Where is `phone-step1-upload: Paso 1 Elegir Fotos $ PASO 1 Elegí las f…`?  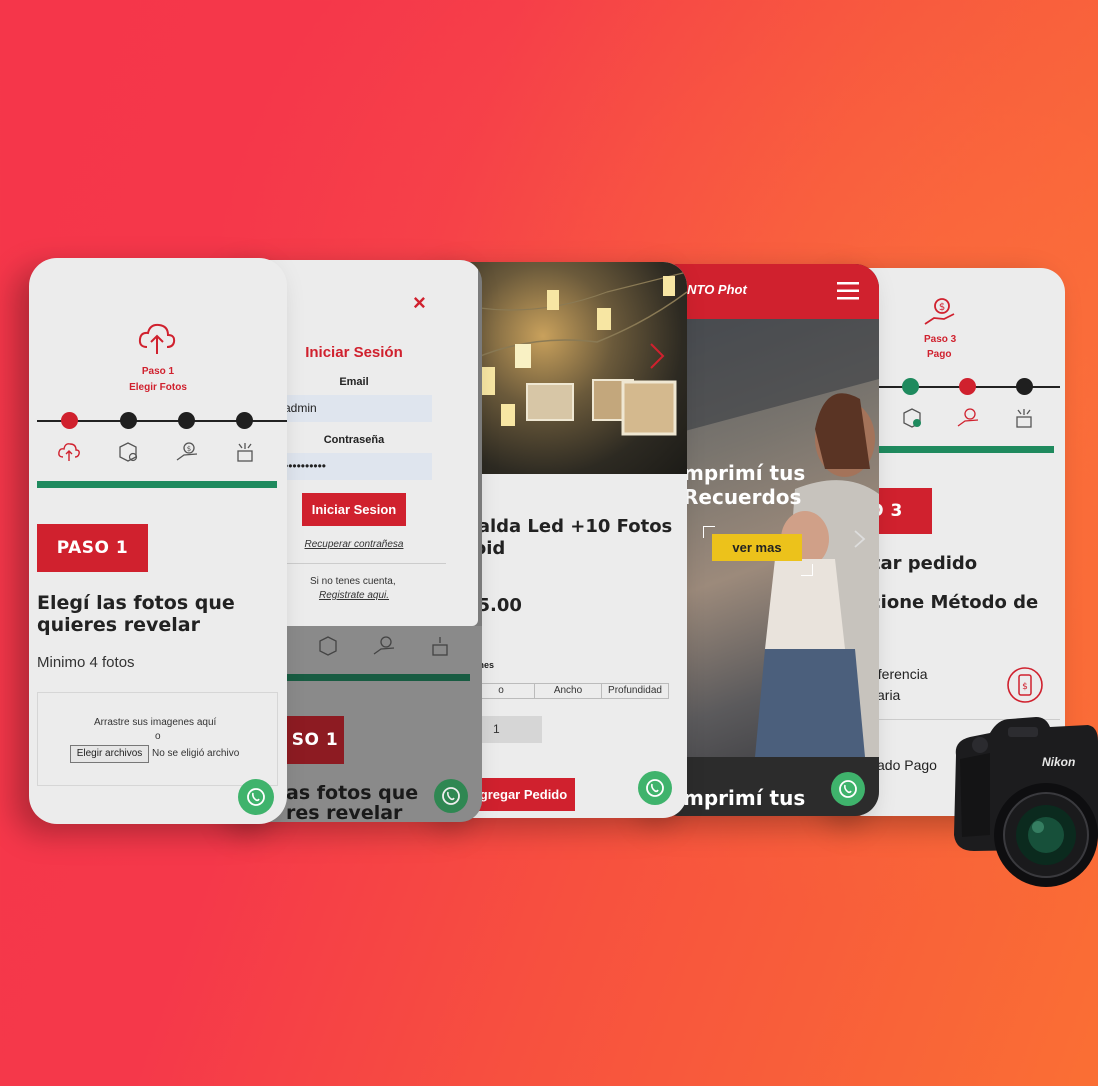
phone-step1-upload: Paso 1 Elegir Fotos $ PASO 1 Elegí las f… is located at coordinates (158, 541).